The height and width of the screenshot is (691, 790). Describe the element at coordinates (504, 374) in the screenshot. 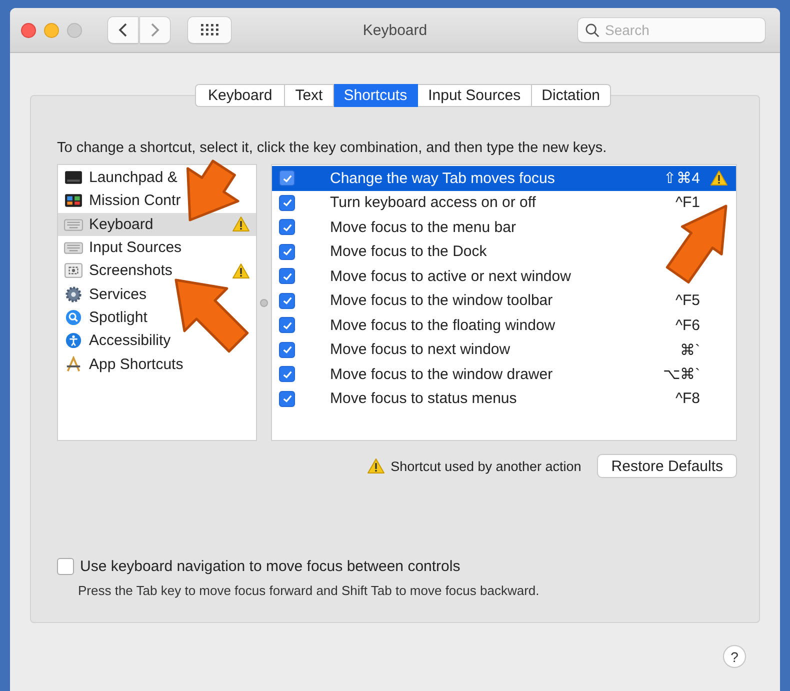

I see `shortcut-row: Move focus to the window drawer ⌥⌘`` at that location.